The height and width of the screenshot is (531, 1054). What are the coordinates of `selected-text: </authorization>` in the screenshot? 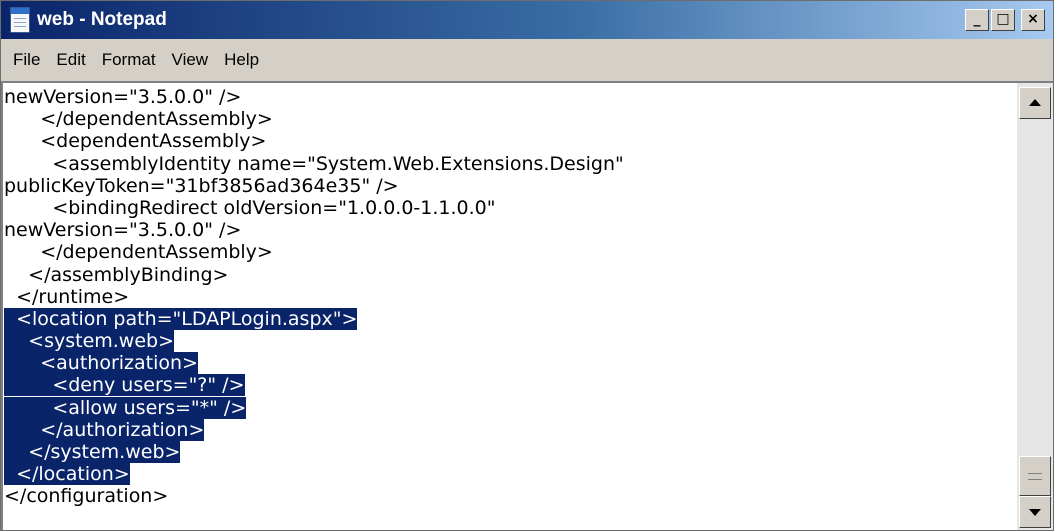 It's located at (104, 429).